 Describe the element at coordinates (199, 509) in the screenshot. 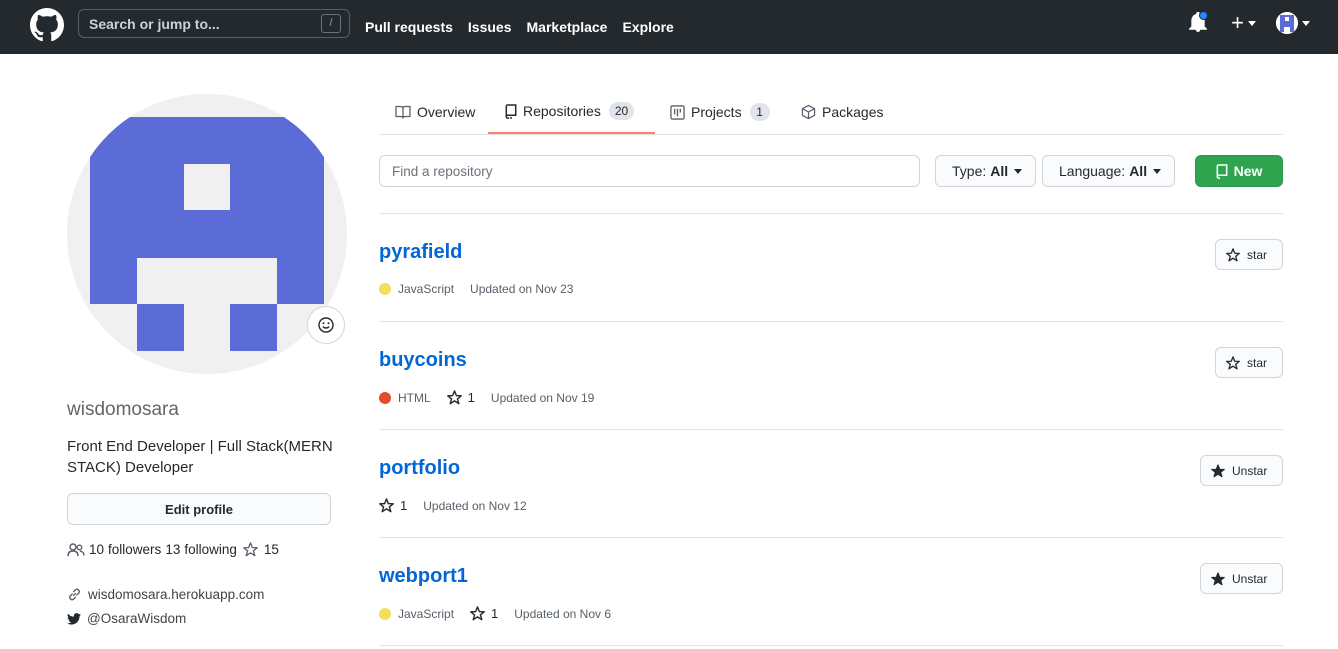

I see `edit-profile-button: Edit profile` at that location.